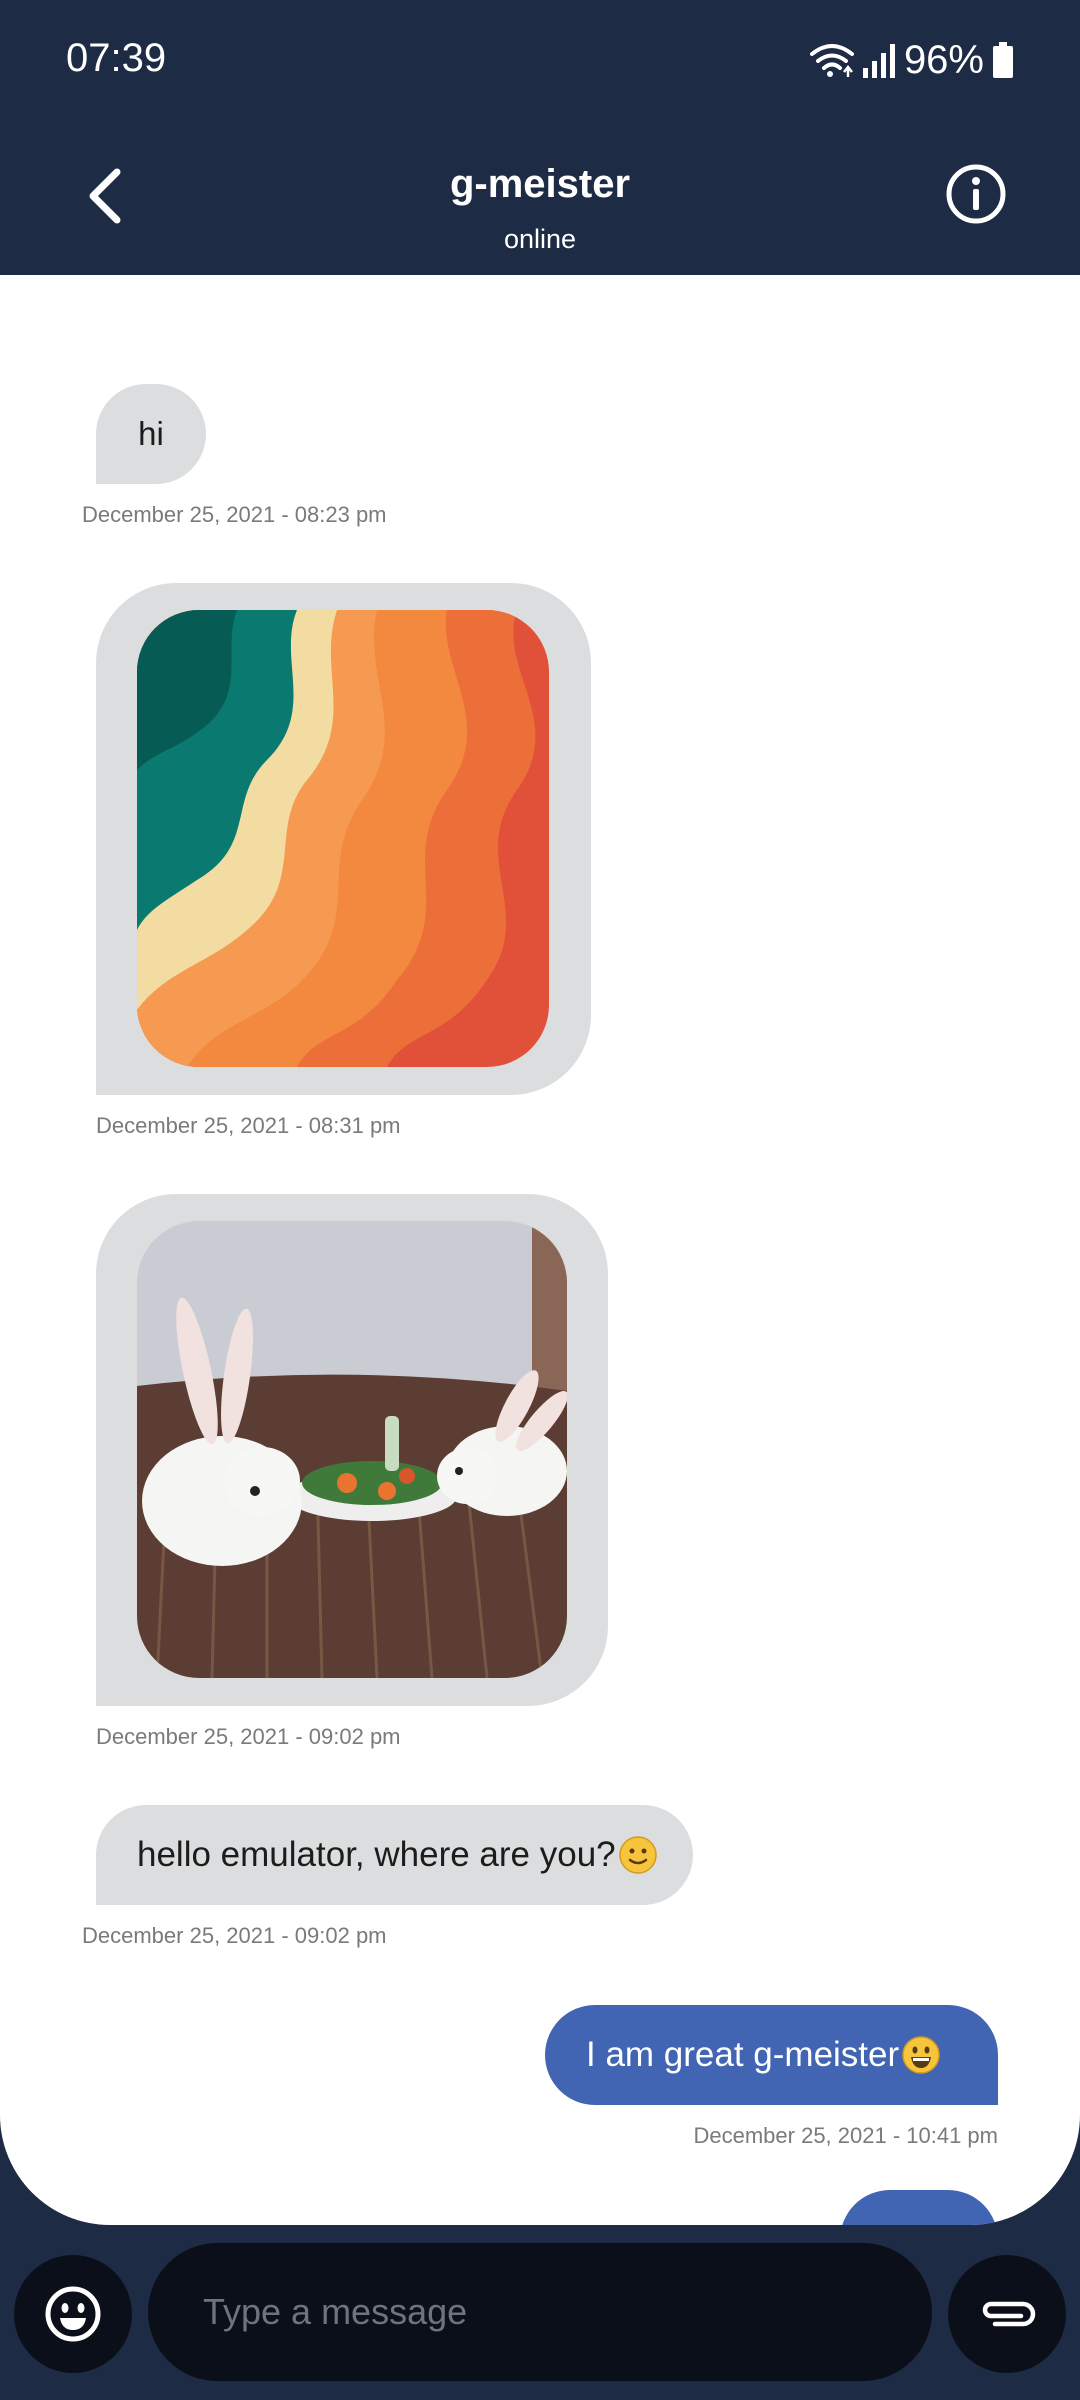  I want to click on outgoing-message-bubble, so click(919, 2207).